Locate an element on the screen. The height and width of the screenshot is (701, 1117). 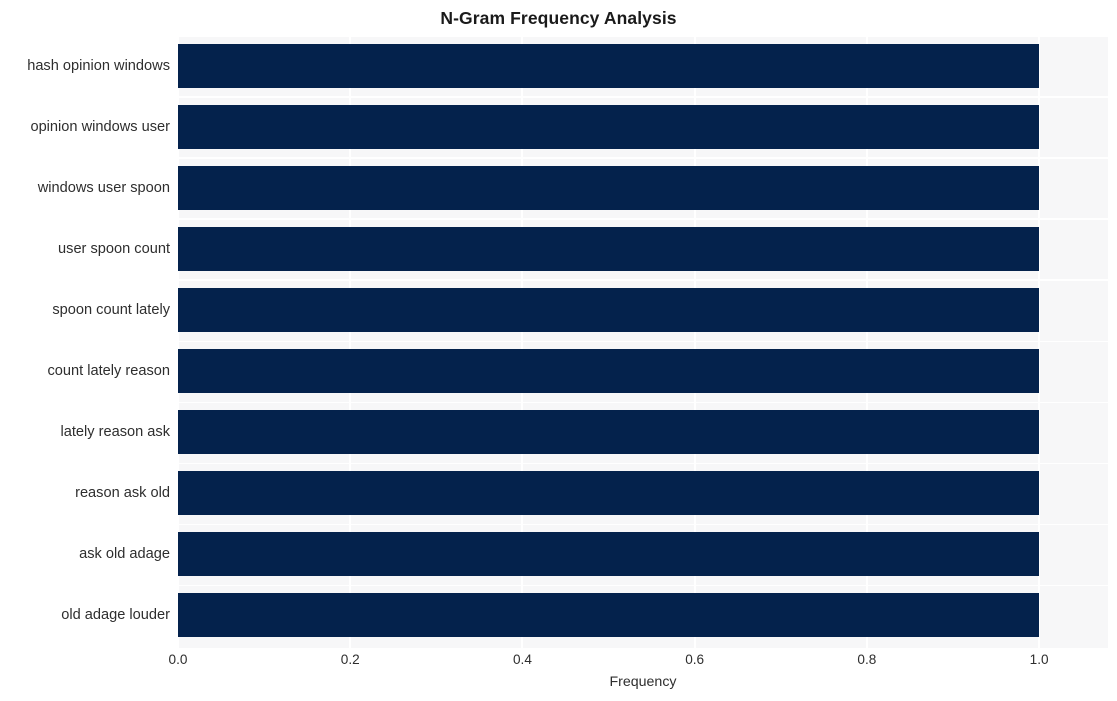
x-axis-tick-label: 0.4 is located at coordinates (522, 659).